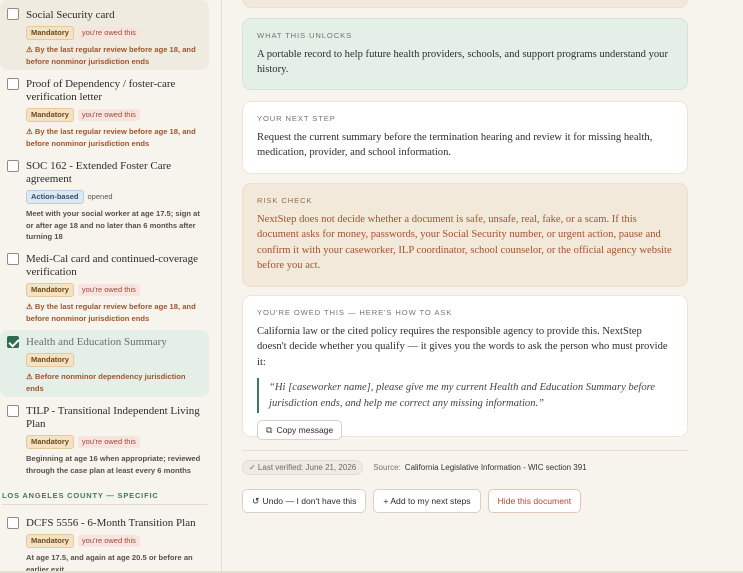 This screenshot has height=573, width=743. Describe the element at coordinates (269, 429) in the screenshot. I see `copy-icon: ⧉` at that location.